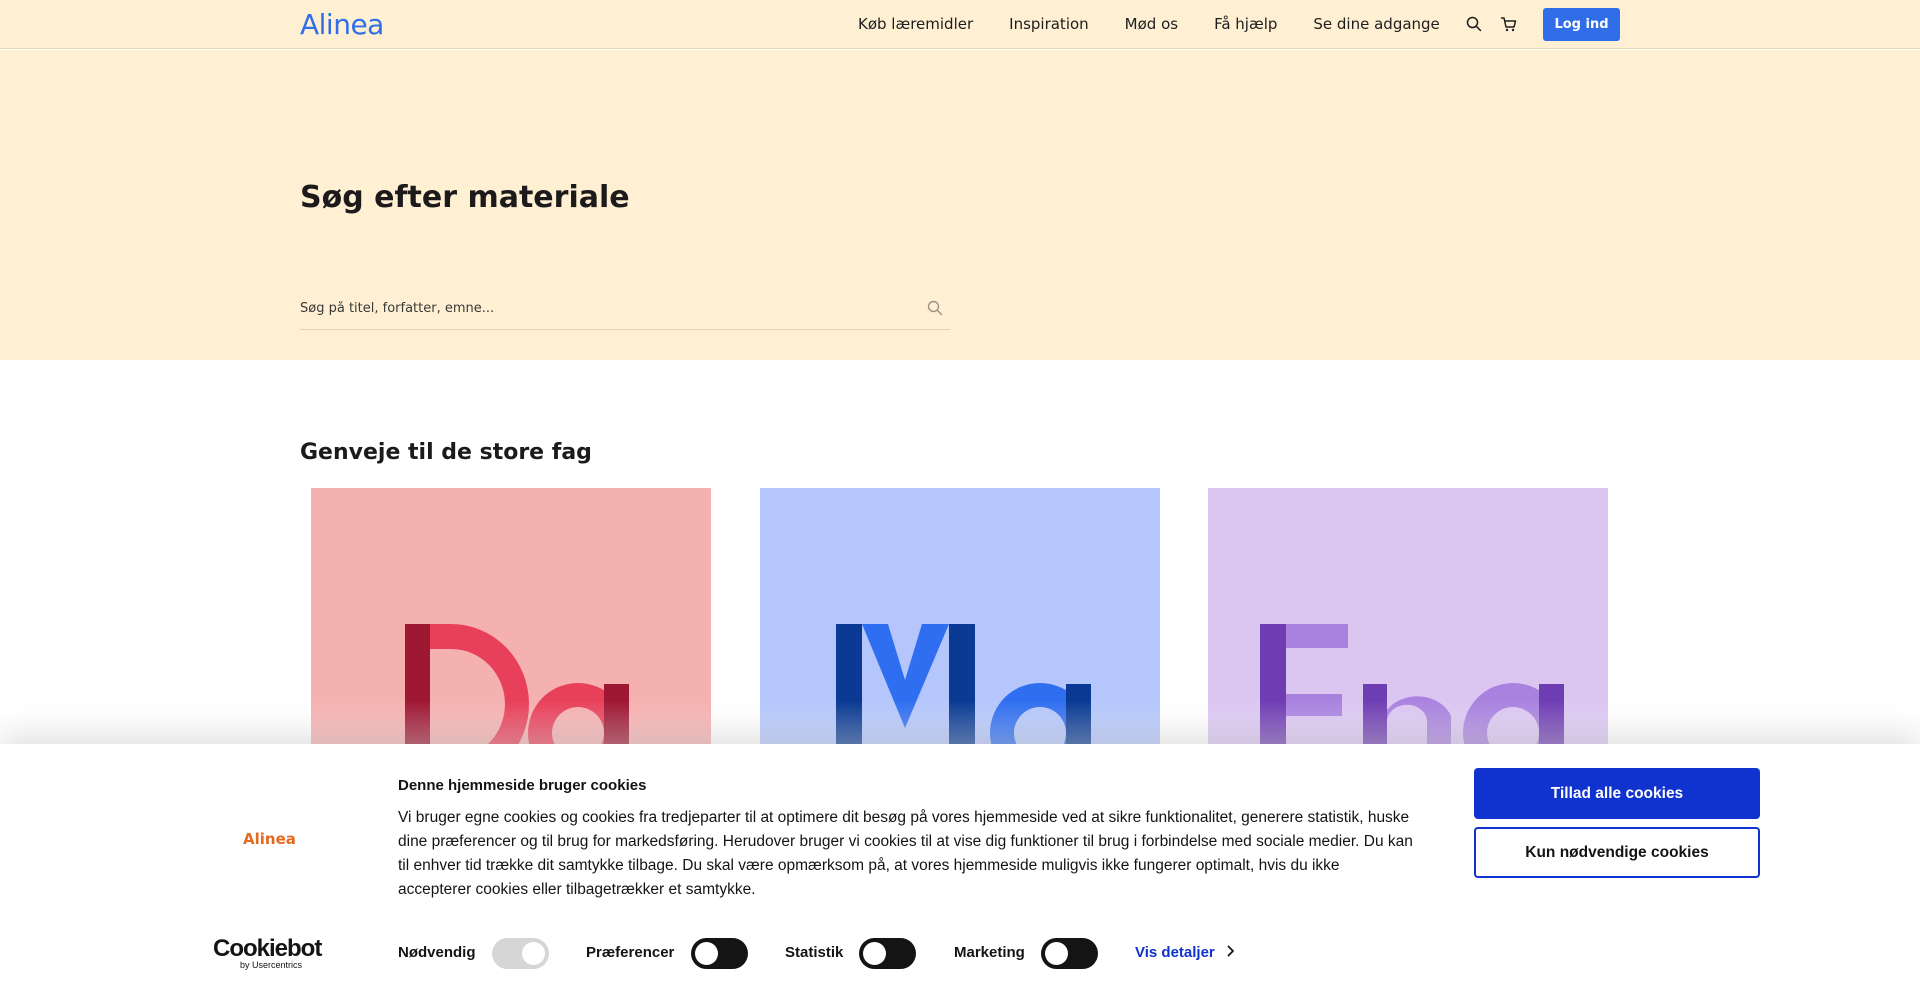 The height and width of the screenshot is (993, 1920). What do you see at coordinates (1376, 24) in the screenshot?
I see `nav-item-se-dine-adgange: Se dine adgange` at bounding box center [1376, 24].